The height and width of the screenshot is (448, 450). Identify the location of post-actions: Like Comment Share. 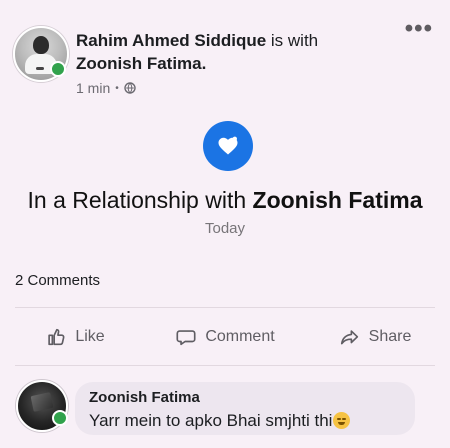
(225, 337).